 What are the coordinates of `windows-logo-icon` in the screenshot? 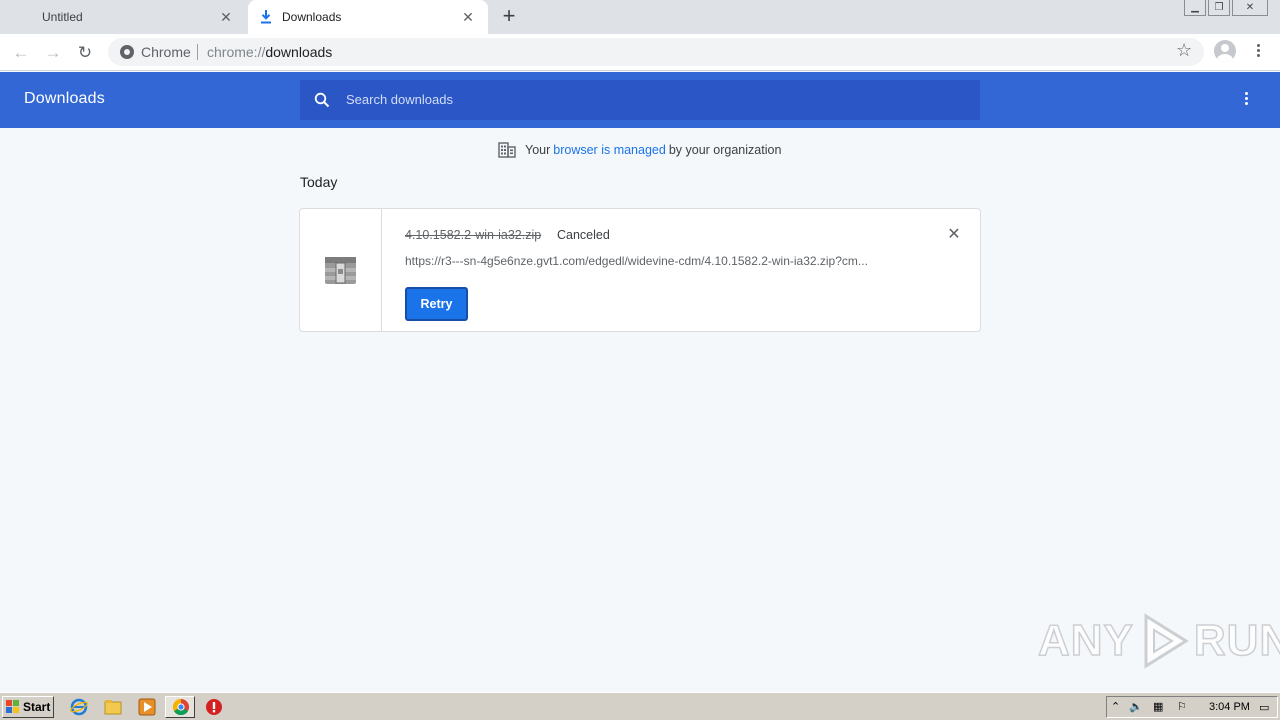 It's located at (12, 706).